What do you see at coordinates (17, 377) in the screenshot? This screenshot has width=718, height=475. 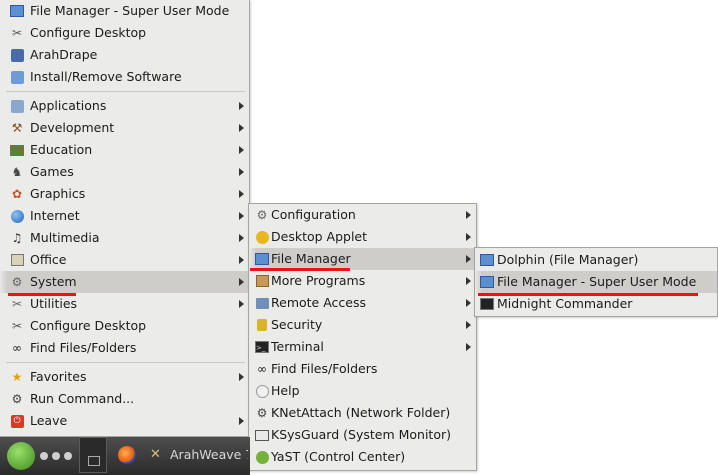 I see `star-icon: ★` at bounding box center [17, 377].